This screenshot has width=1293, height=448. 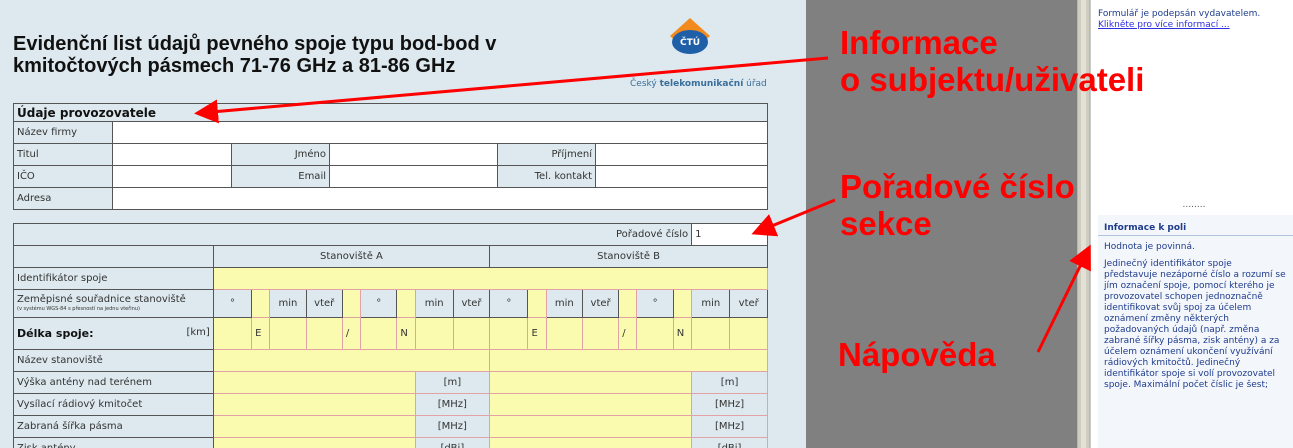 I want to click on a-north-label: N, so click(x=406, y=333).